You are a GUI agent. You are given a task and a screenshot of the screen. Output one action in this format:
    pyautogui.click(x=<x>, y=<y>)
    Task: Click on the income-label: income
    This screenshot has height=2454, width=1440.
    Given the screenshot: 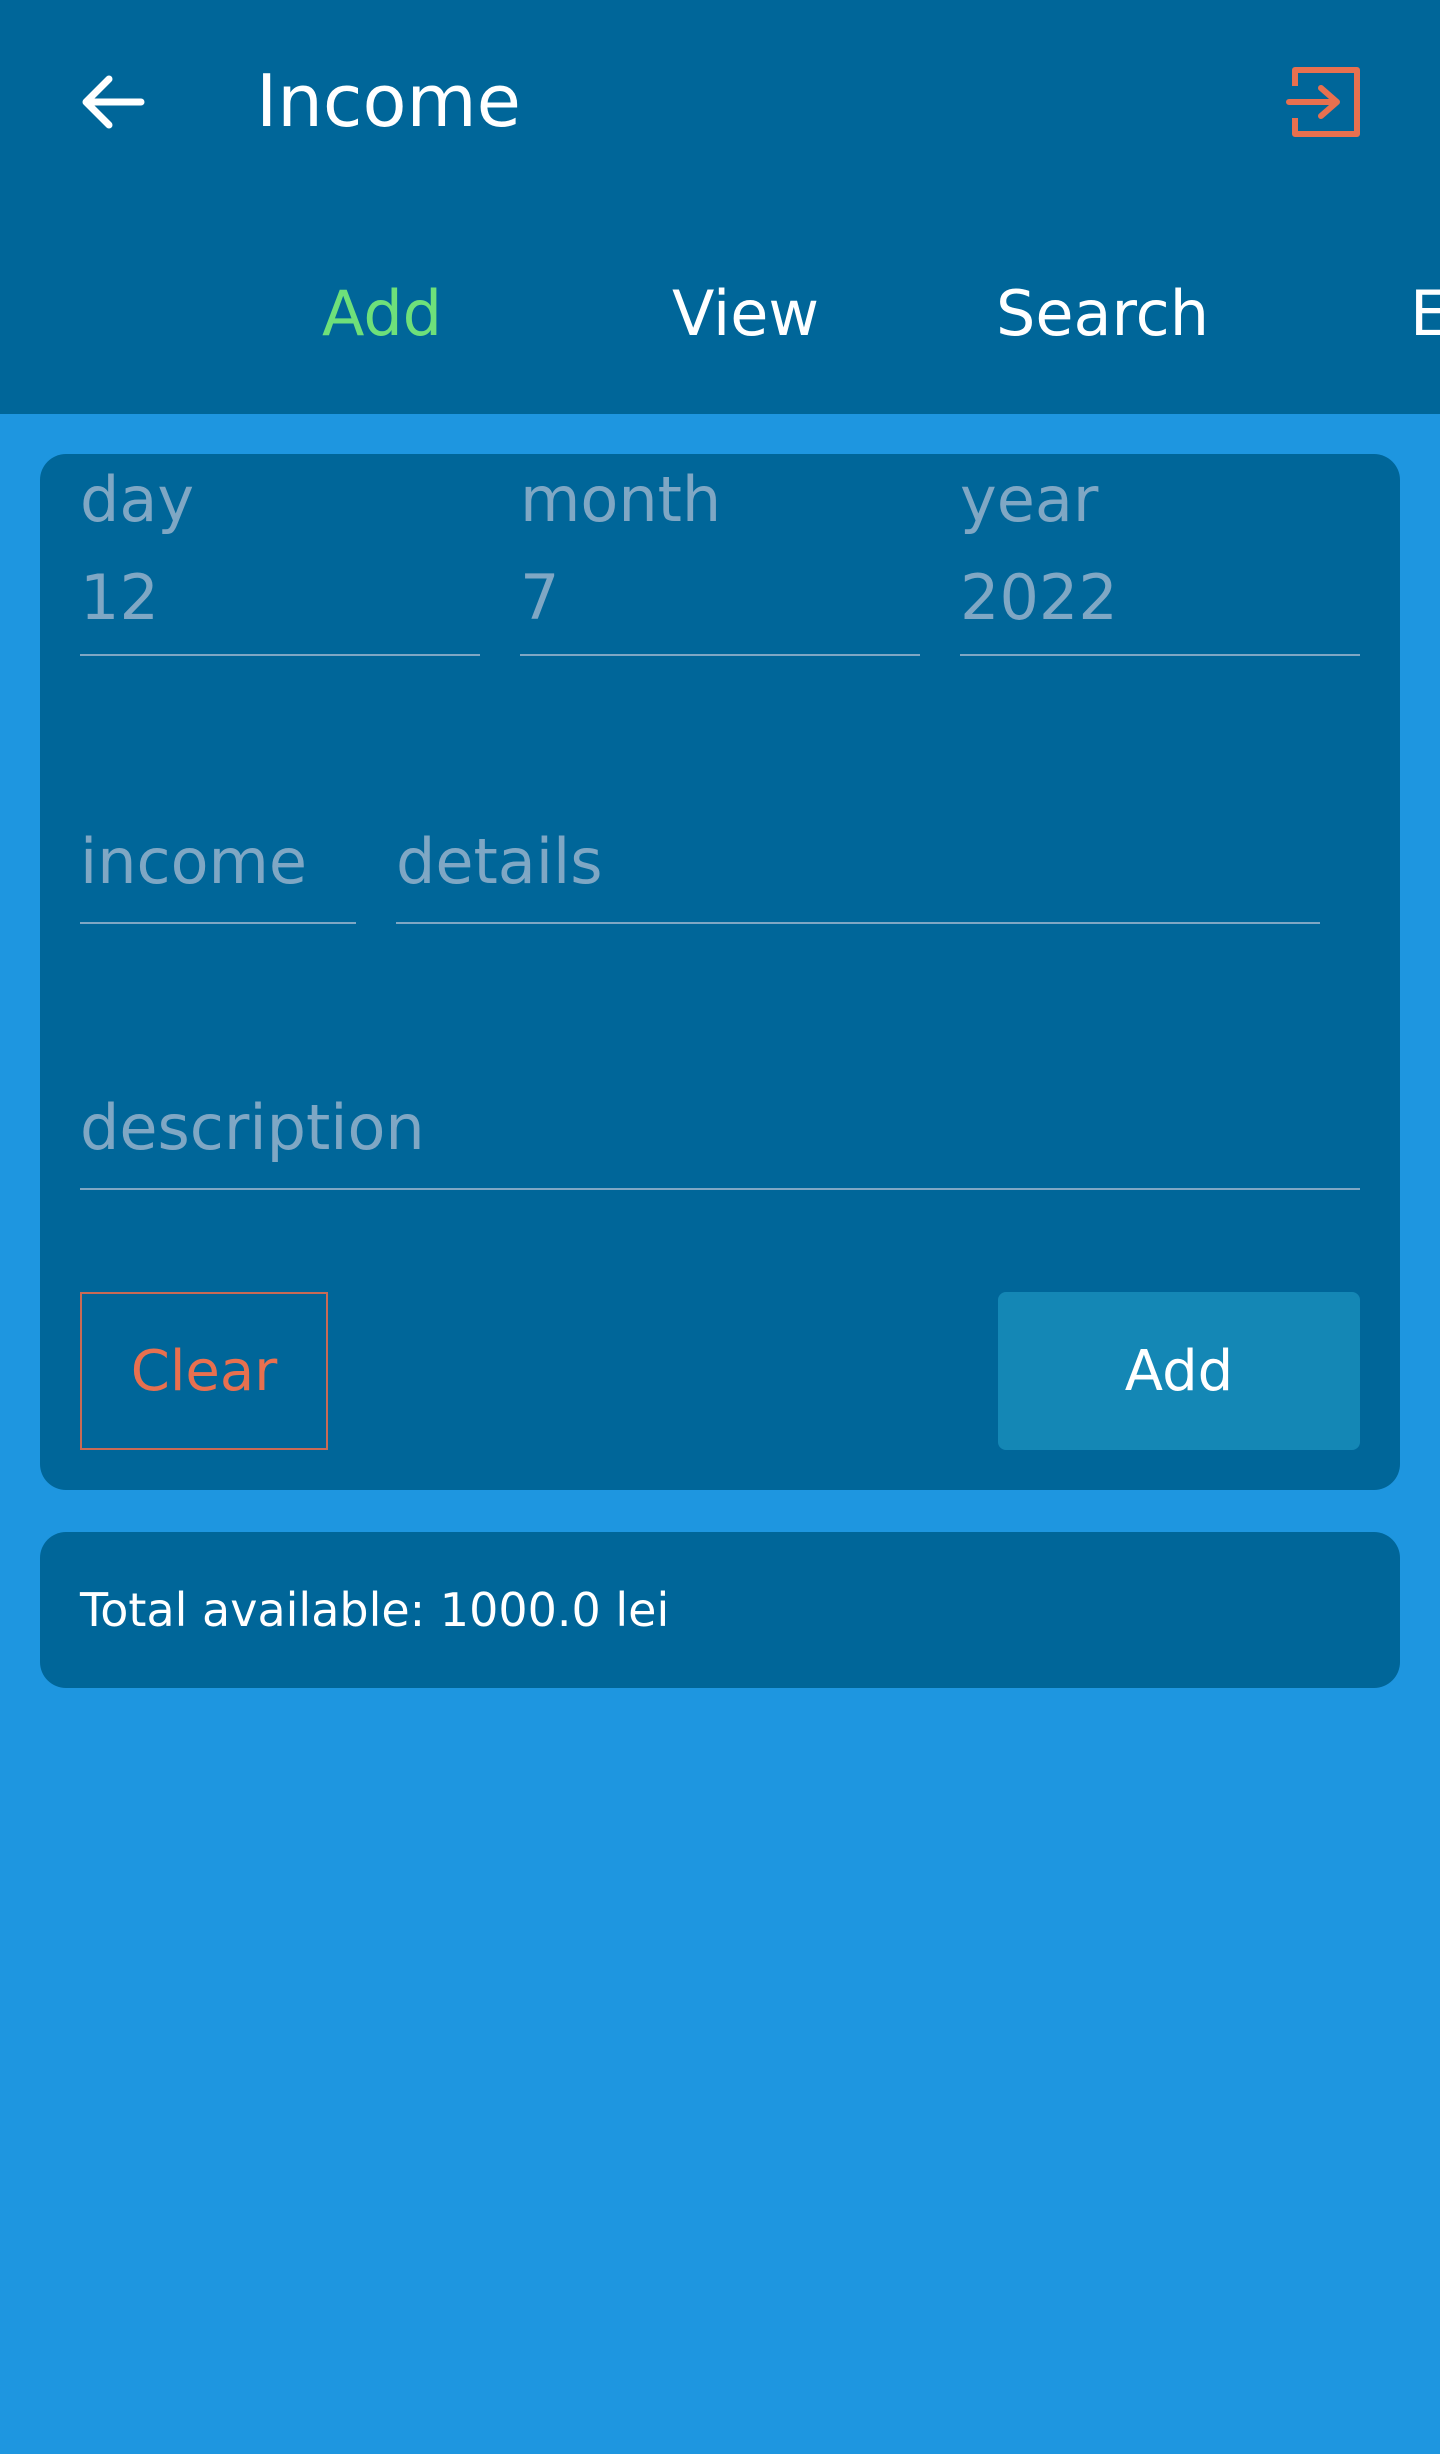 What is the action you would take?
    pyautogui.click(x=194, y=861)
    